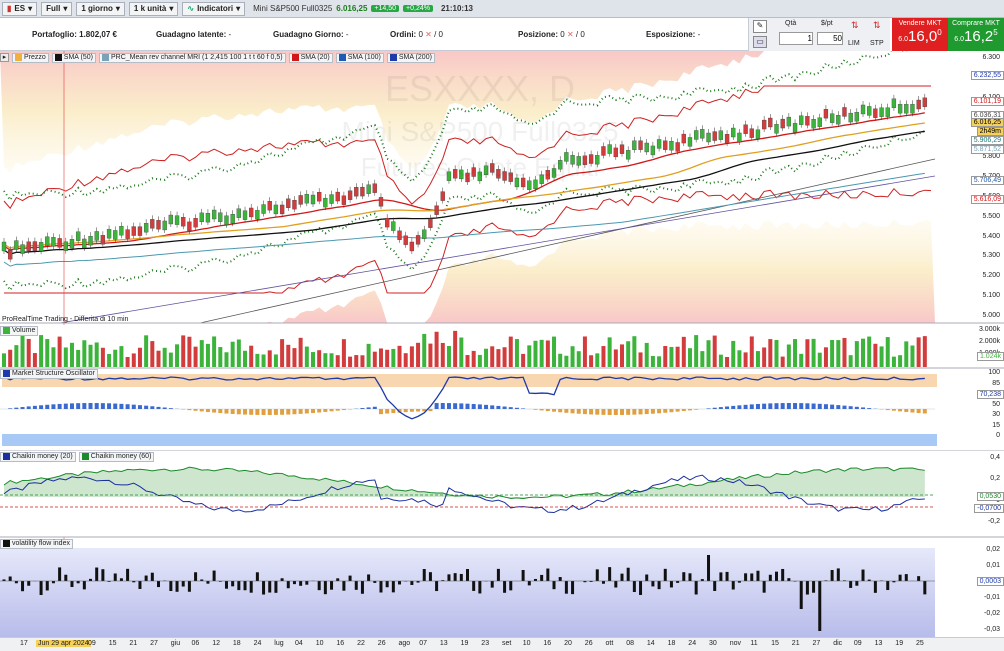  What do you see at coordinates (467, 592) in the screenshot?
I see `vfi-panel` at bounding box center [467, 592].